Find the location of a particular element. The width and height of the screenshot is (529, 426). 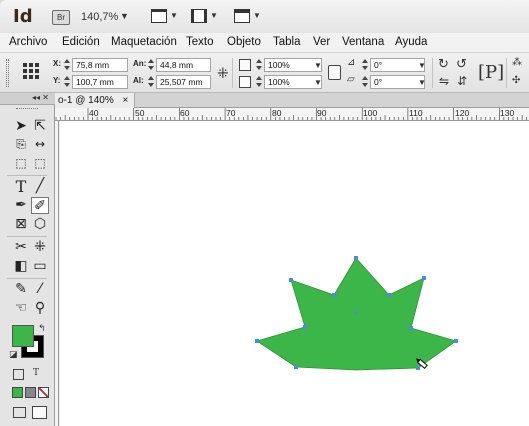

menu-maquetacion: Maquetación is located at coordinates (144, 42).